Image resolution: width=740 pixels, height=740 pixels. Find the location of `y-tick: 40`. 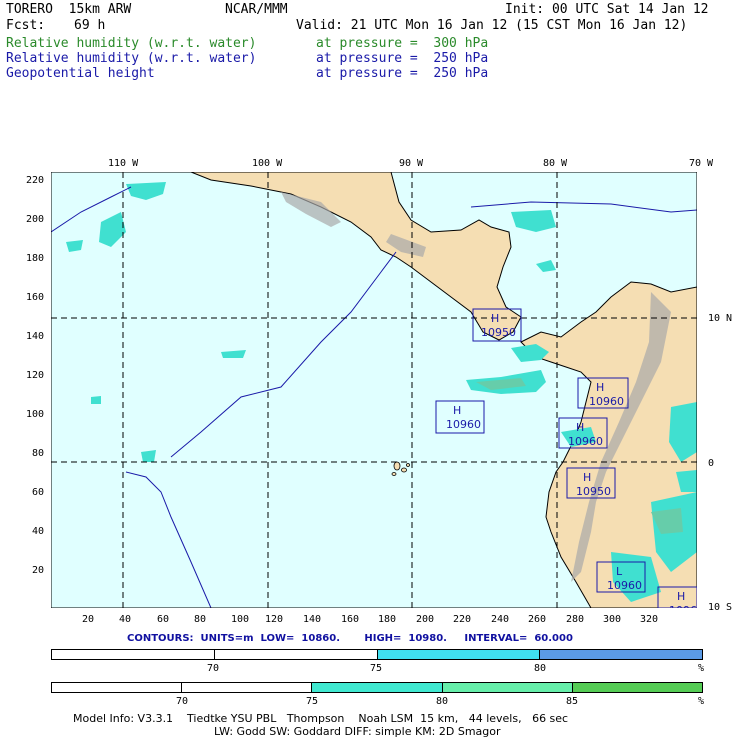

y-tick: 40 is located at coordinates (38, 531).